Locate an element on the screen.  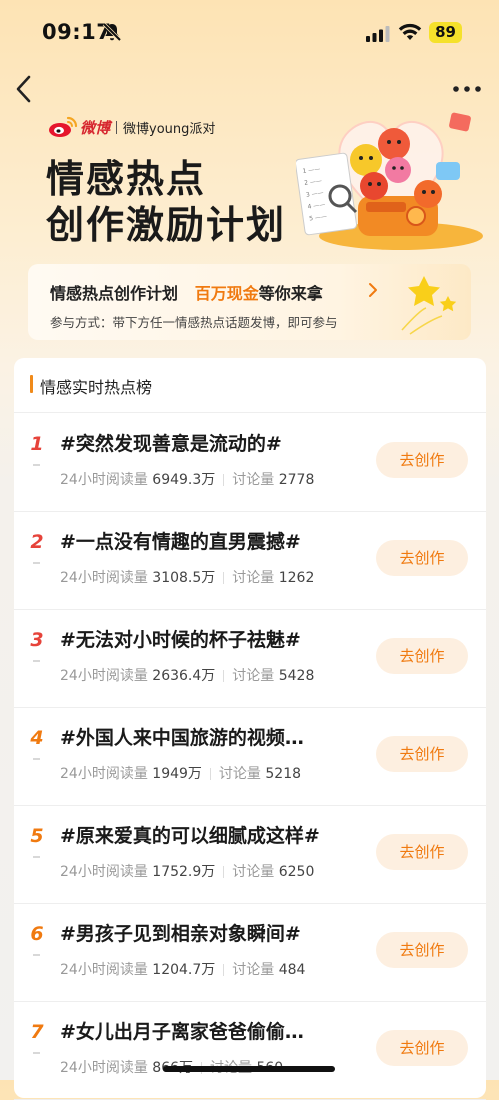
back-arrow-icon is located at coordinates (24, 89).